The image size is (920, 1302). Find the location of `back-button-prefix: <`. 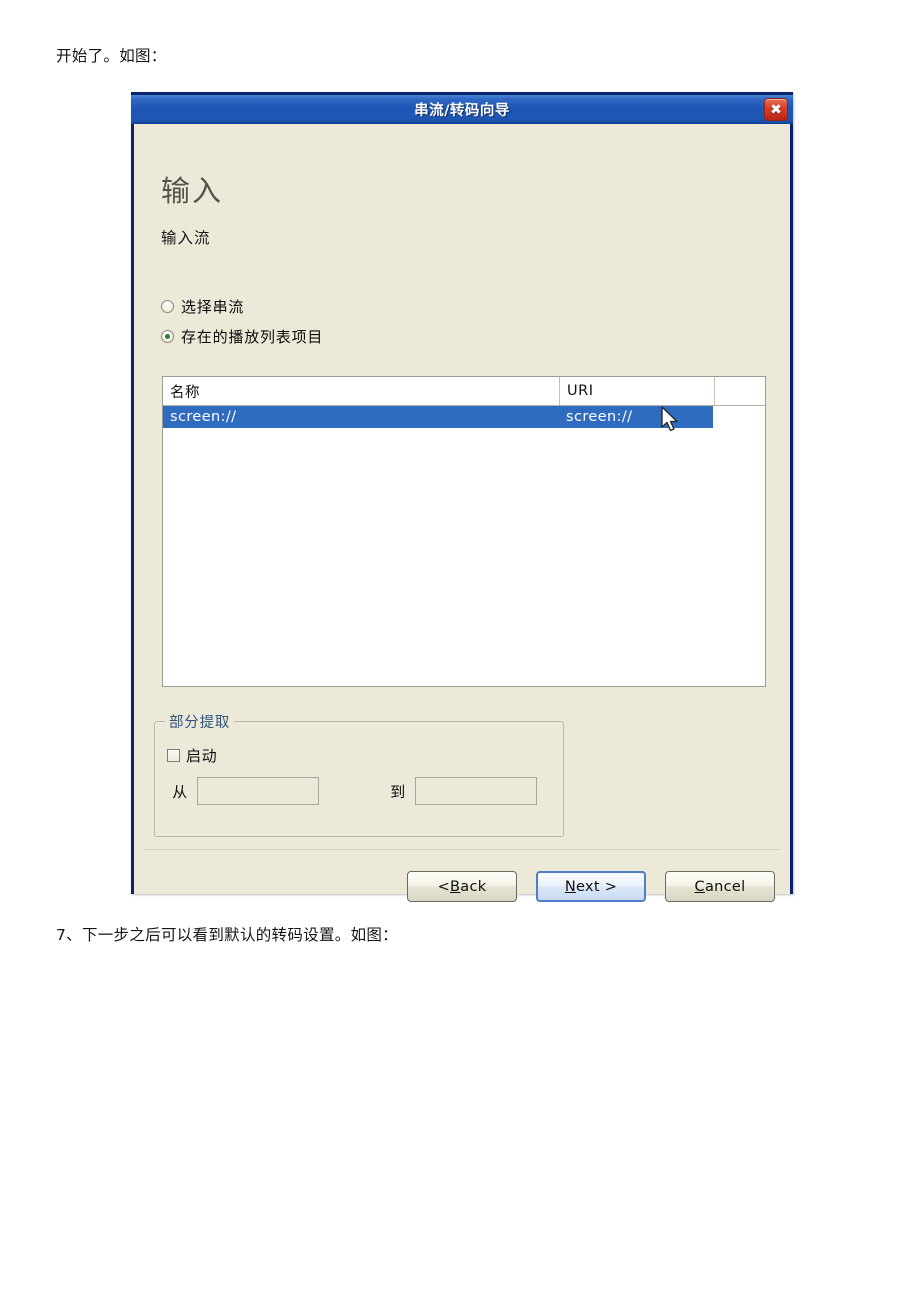

back-button-prefix: < is located at coordinates (444, 886).